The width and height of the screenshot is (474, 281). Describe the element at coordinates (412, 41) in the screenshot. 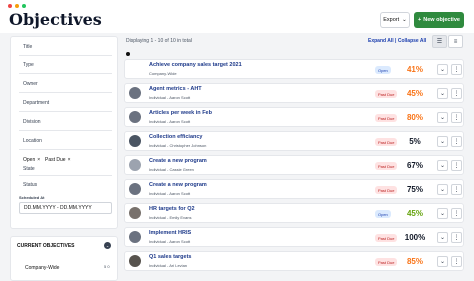

I see `collapse-all-link: Collapse All` at that location.